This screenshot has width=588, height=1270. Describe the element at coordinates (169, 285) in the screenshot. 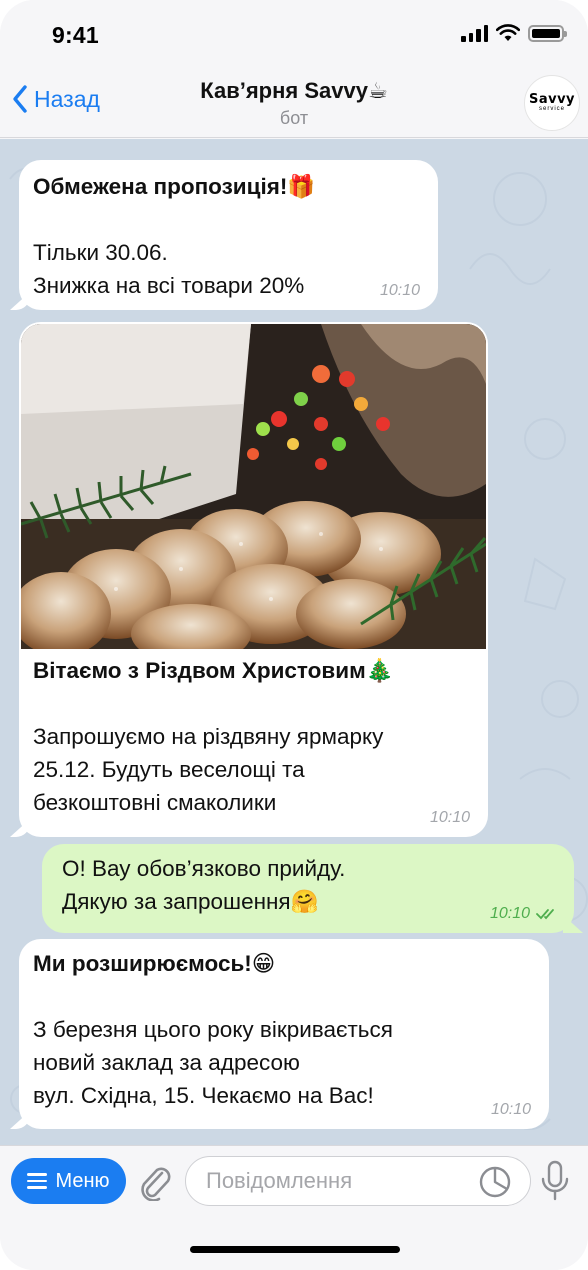

I see `message-line: Знижка на всі товари 20%` at that location.